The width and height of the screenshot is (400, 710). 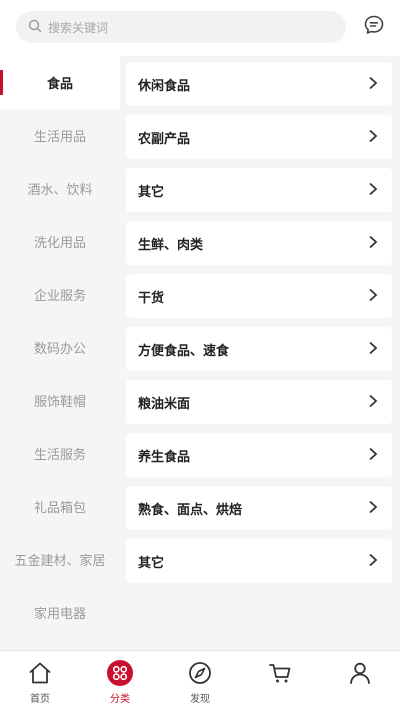 I want to click on tab-label: 发现, so click(x=200, y=699).